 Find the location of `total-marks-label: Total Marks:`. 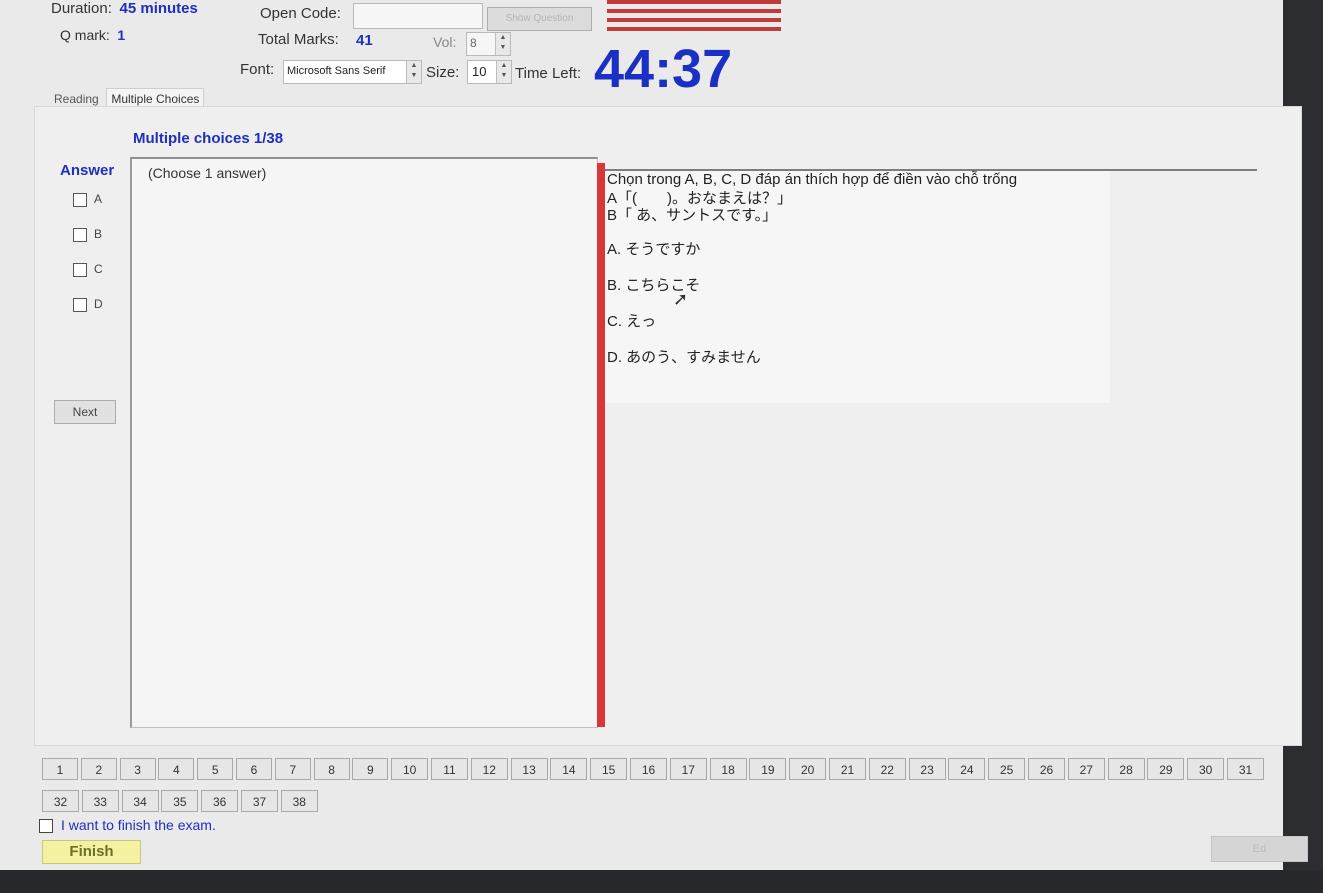

total-marks-label: Total Marks: is located at coordinates (298, 39).